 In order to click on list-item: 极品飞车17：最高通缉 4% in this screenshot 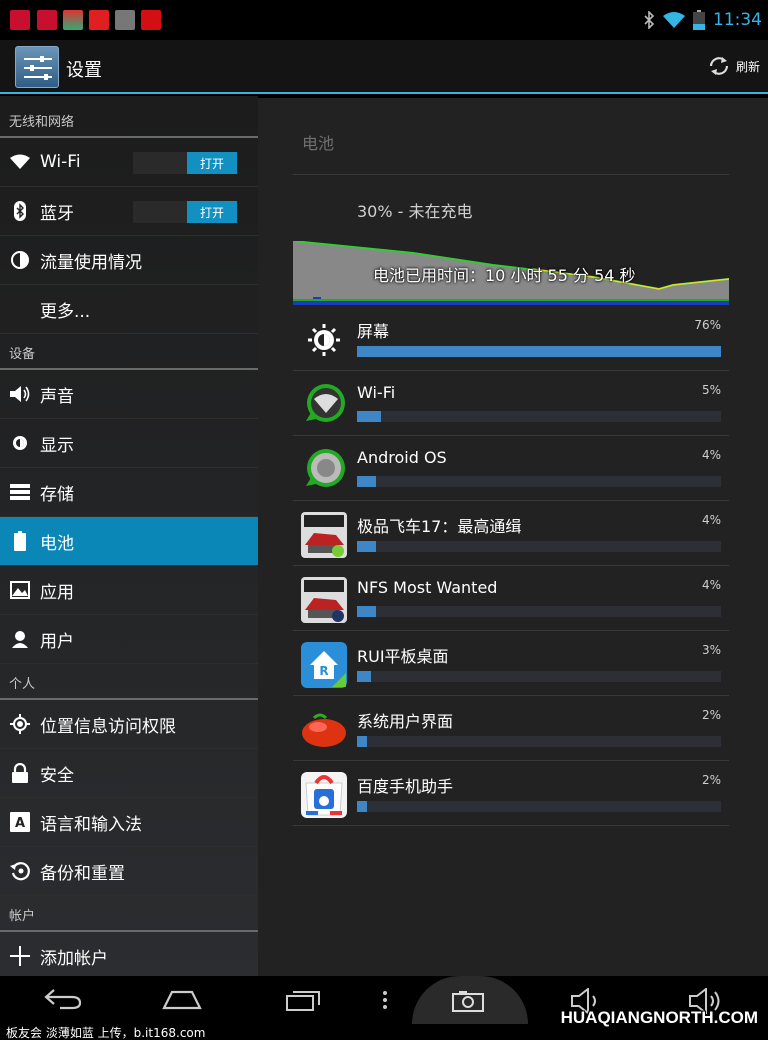, I will do `click(511, 533)`.